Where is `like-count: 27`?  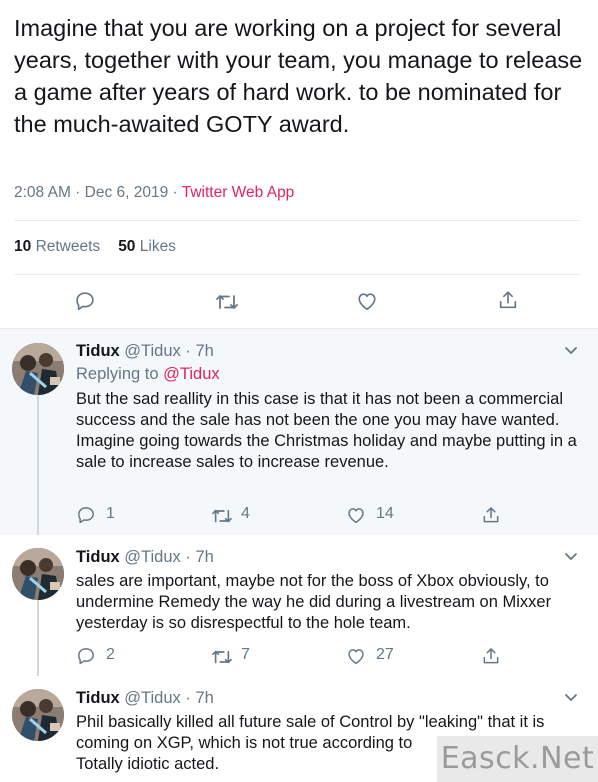
like-count: 27 is located at coordinates (385, 654).